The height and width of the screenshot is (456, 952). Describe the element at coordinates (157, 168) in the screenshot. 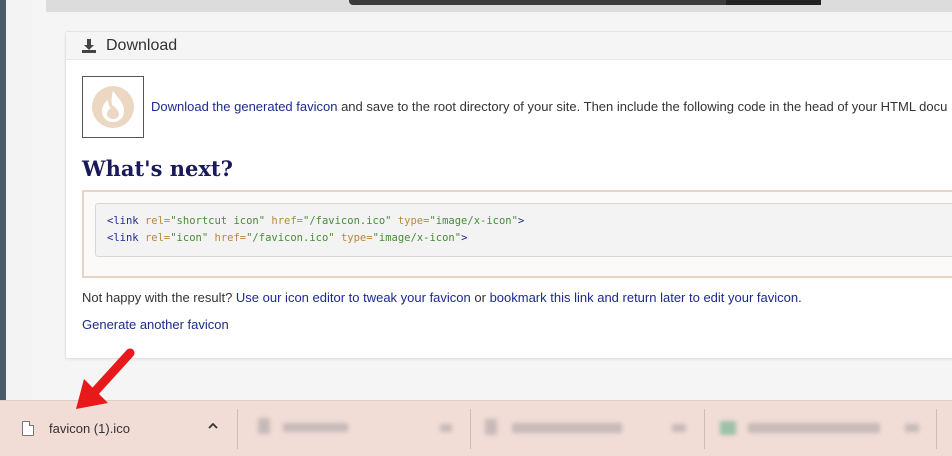

I see `whats-next-heading: What's next?` at that location.